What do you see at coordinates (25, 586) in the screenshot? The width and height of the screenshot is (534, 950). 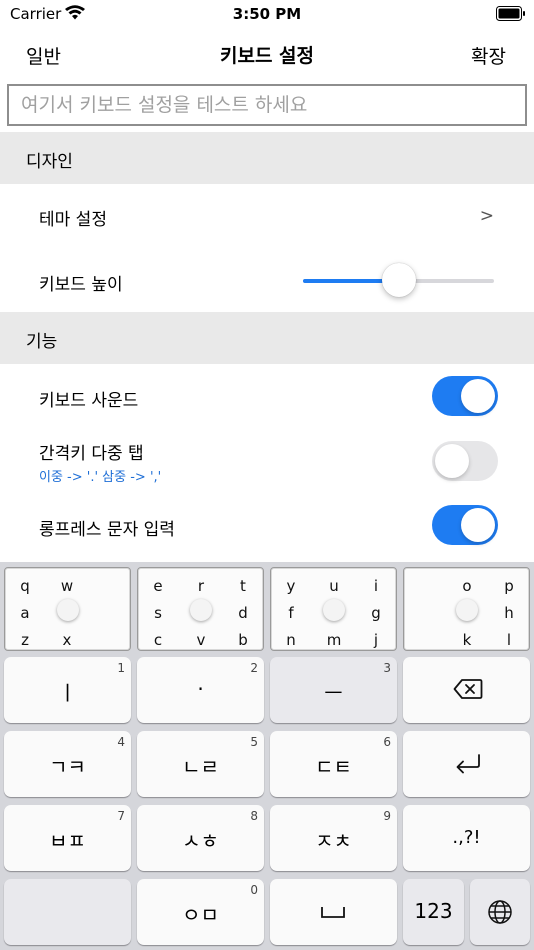 I see `panel-letter: q` at bounding box center [25, 586].